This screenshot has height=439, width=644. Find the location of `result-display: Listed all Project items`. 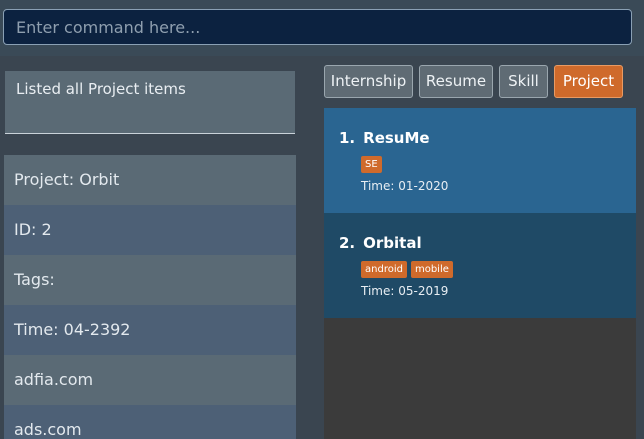

result-display: Listed all Project items is located at coordinates (150, 102).